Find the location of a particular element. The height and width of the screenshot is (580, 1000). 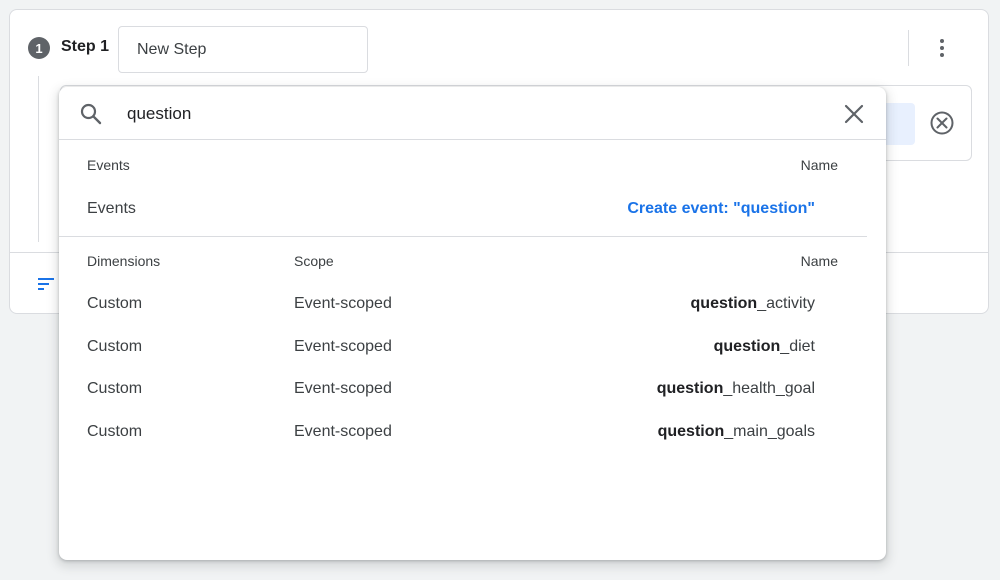

scope-header: Scope is located at coordinates (314, 261).